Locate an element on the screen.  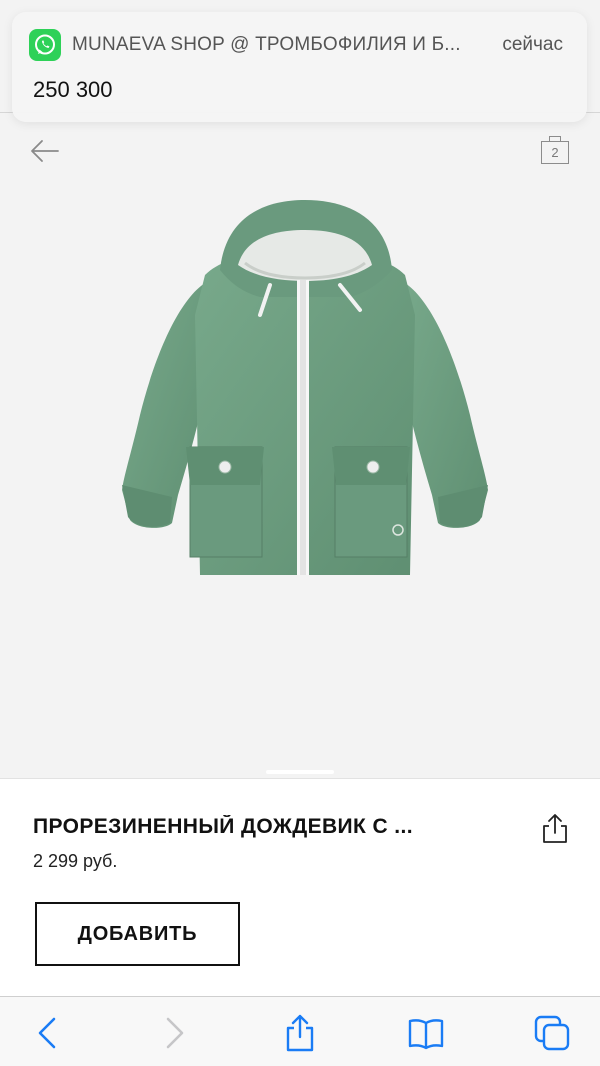
browser-share-button is located at coordinates (300, 1033).